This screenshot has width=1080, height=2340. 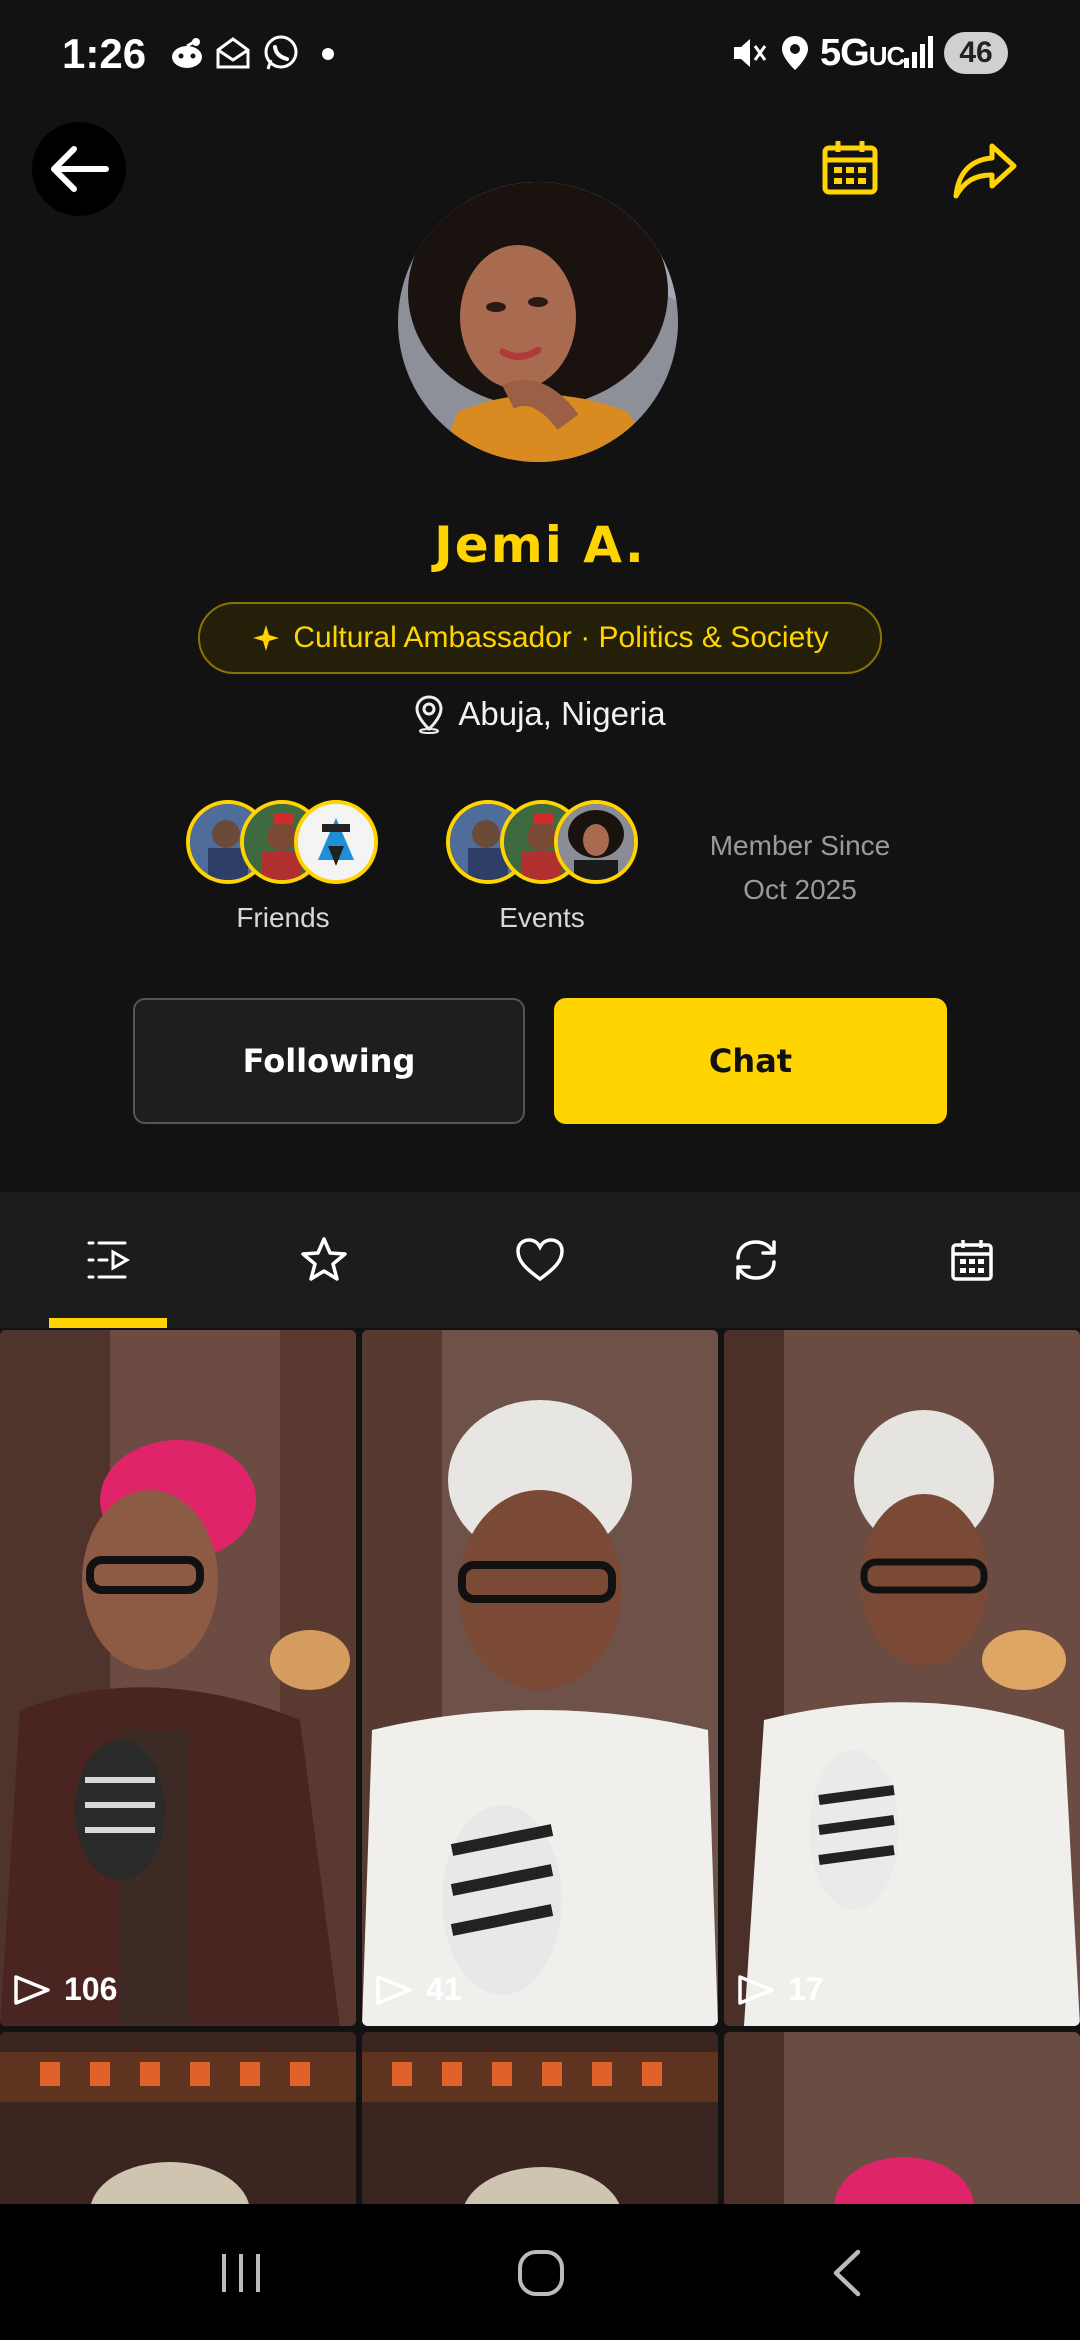 I want to click on status-time: 1:26, so click(x=104, y=53).